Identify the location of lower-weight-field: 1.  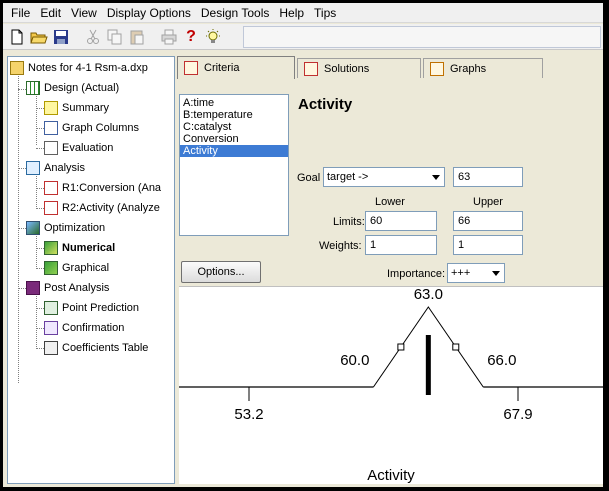
(401, 245).